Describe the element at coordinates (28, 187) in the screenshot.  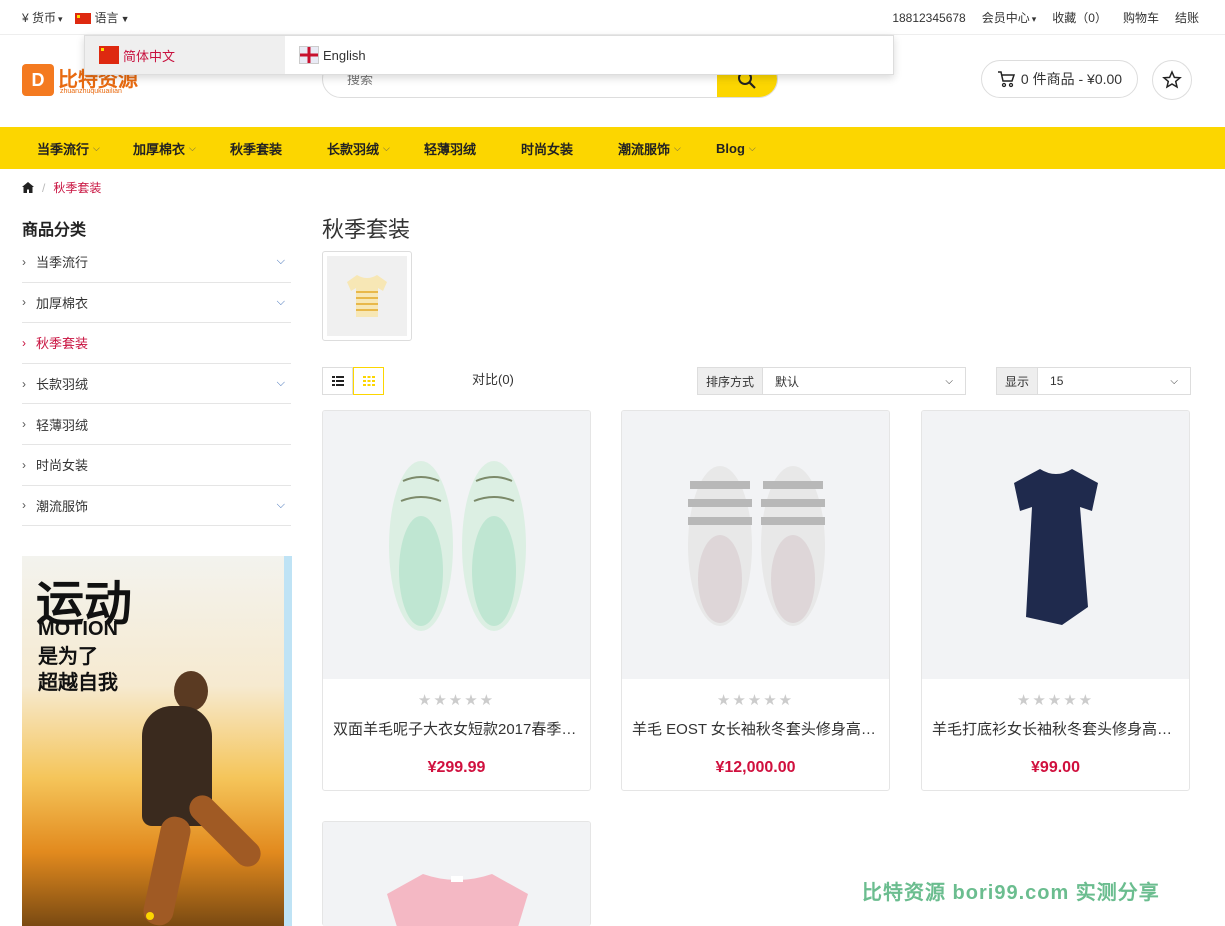
I see `home-icon` at that location.